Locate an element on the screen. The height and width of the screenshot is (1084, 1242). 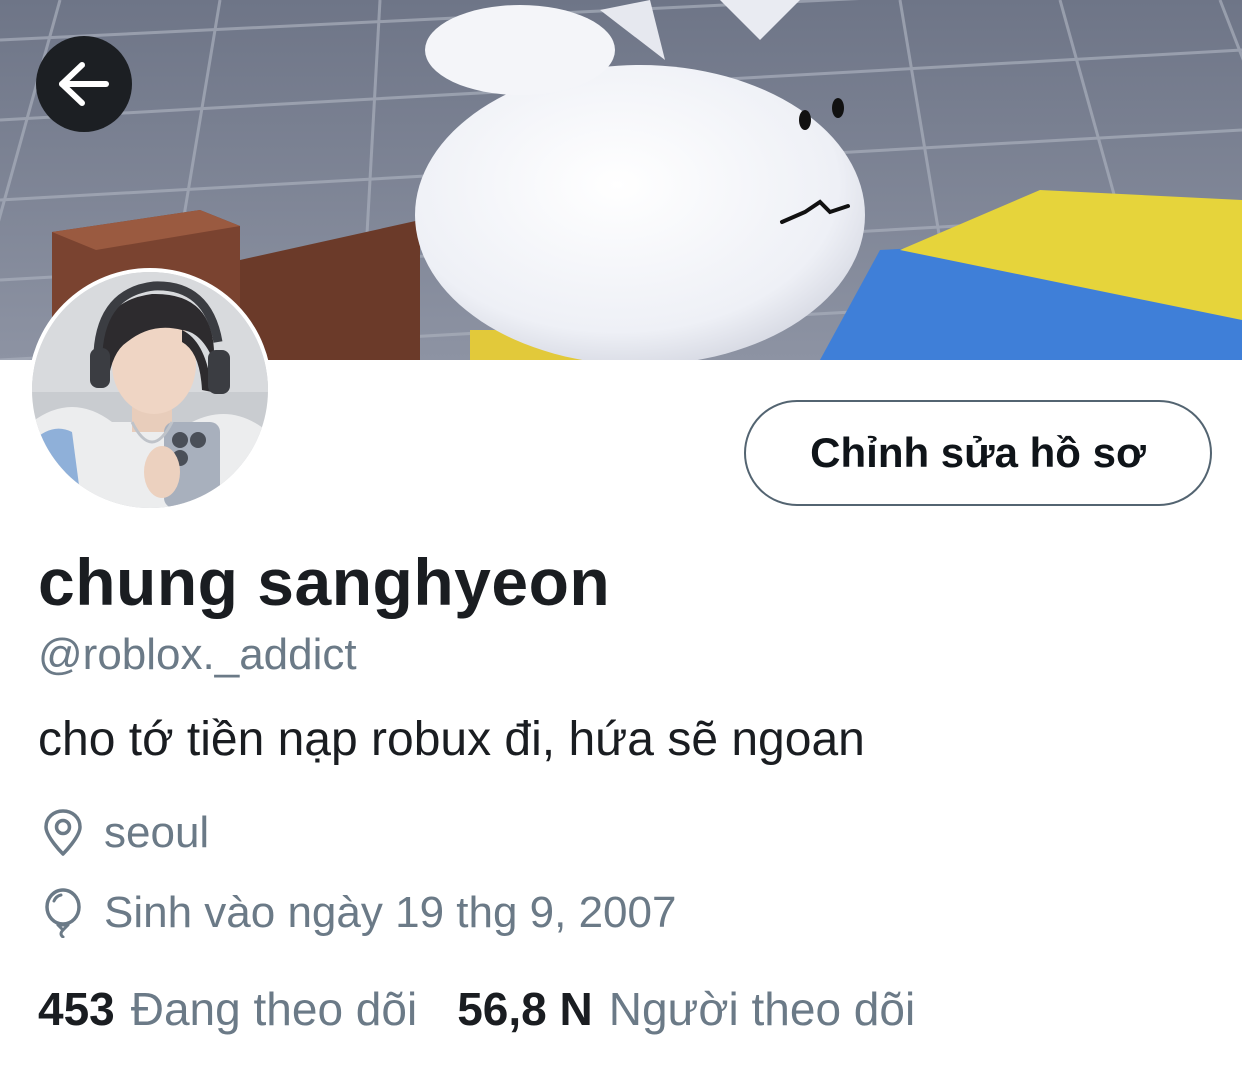
followers-link: 56,8 N Người theo dõi is located at coordinates (686, 1009).